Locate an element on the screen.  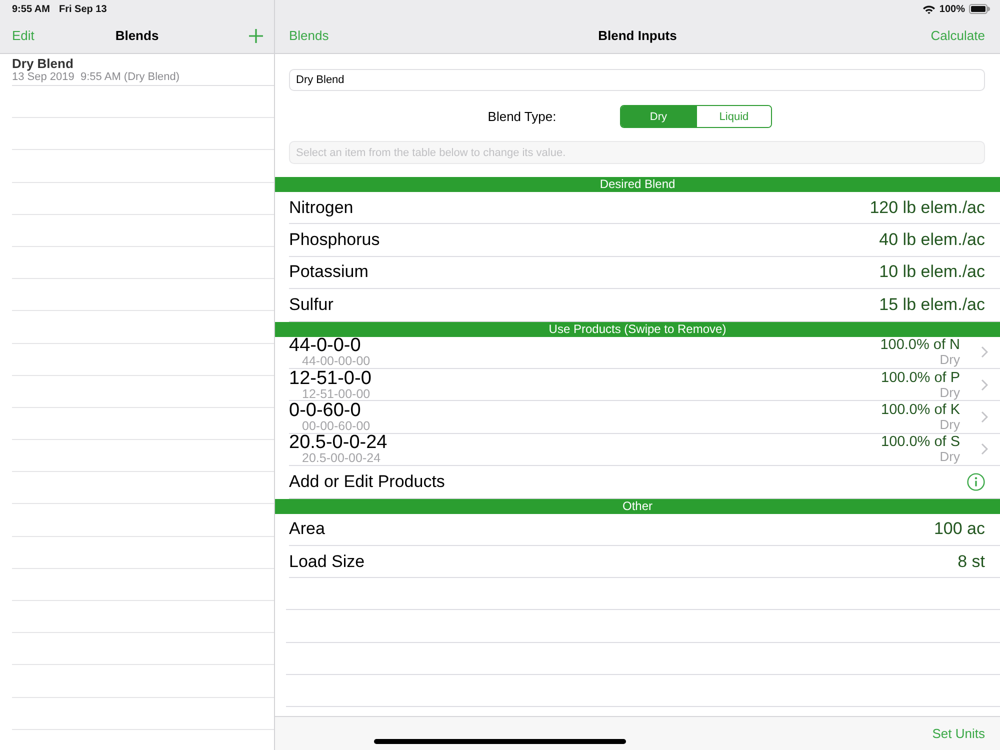
status-time: 9:55 AM is located at coordinates (31, 9).